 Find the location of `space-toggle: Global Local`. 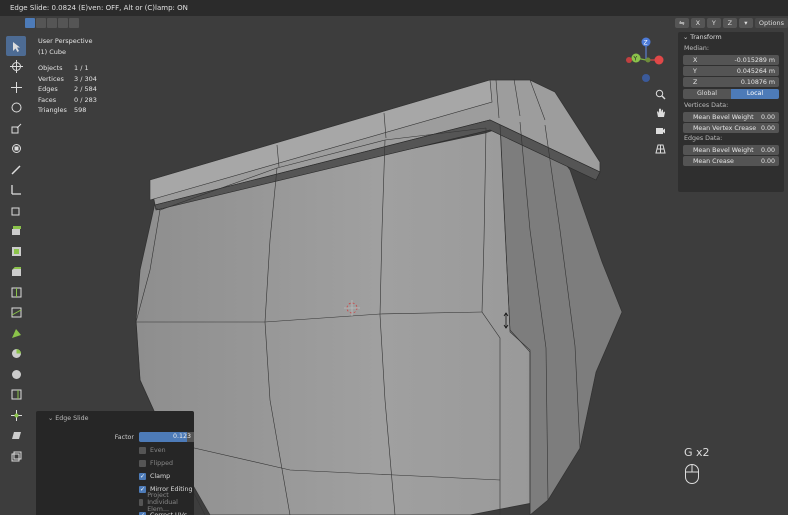

space-toggle: Global Local is located at coordinates (731, 94).